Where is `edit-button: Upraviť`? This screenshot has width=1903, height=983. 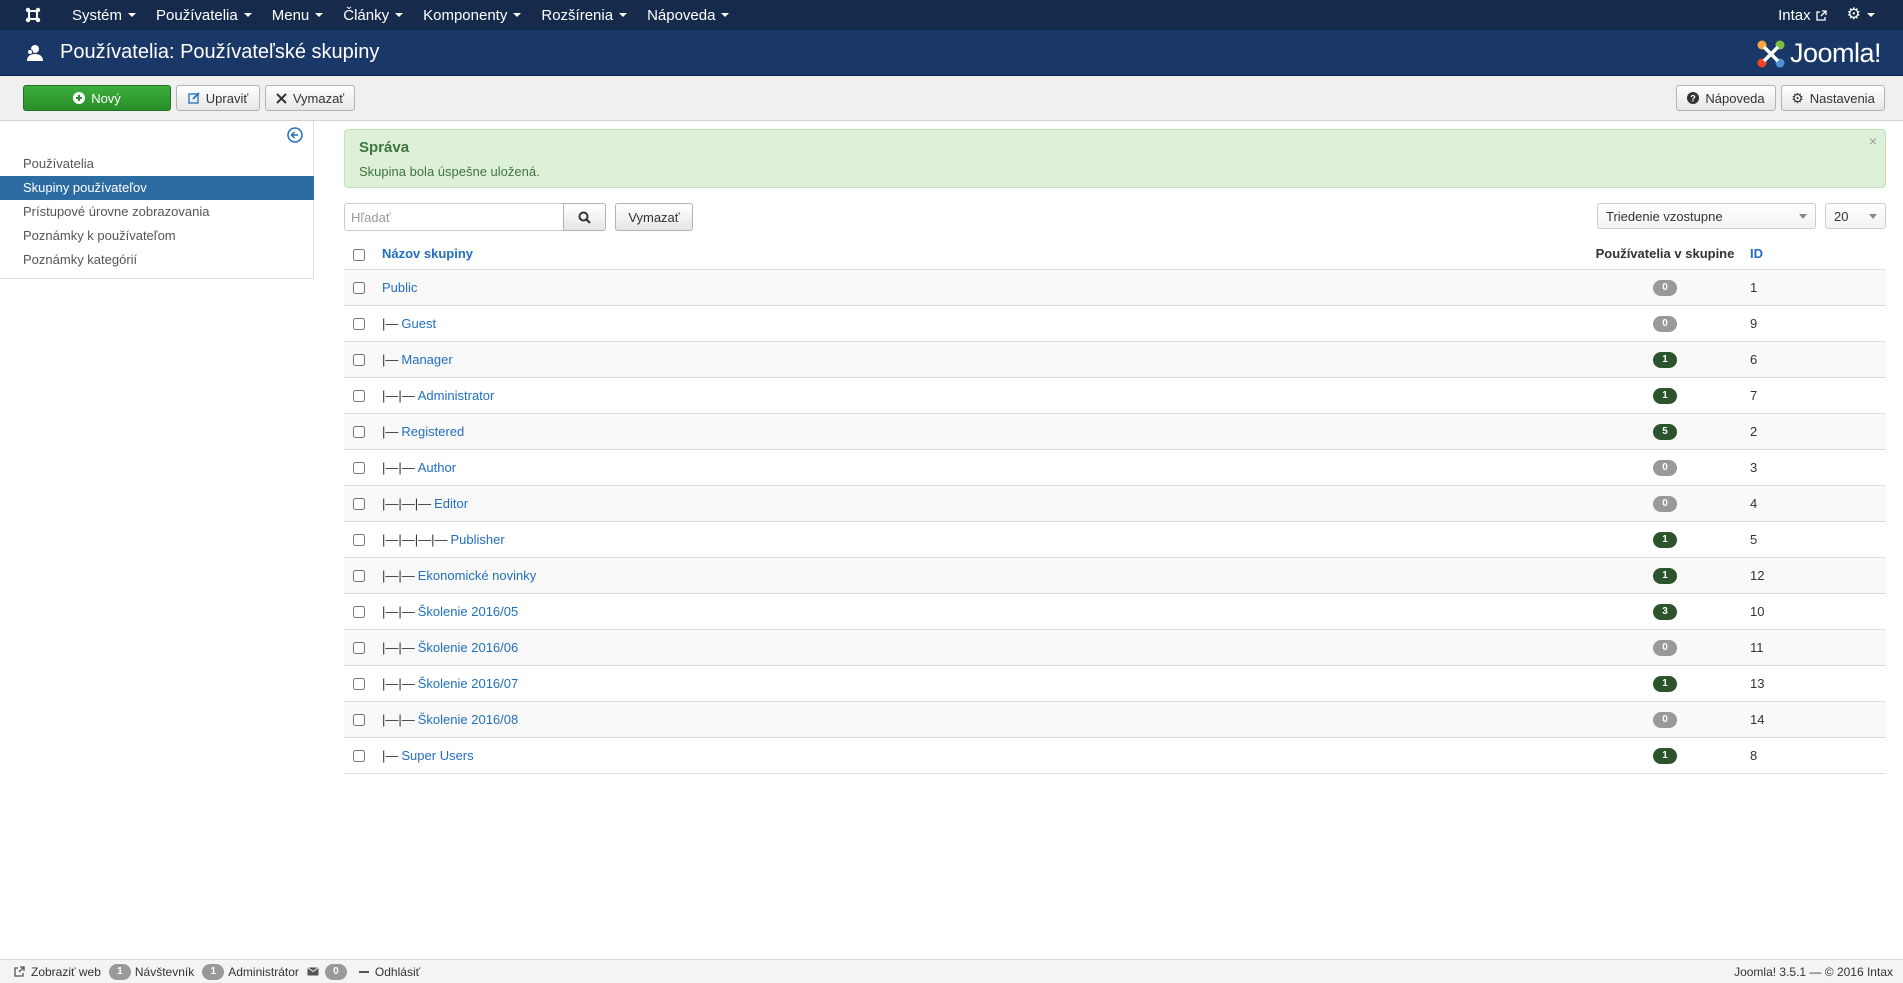
edit-button: Upraviť is located at coordinates (218, 98).